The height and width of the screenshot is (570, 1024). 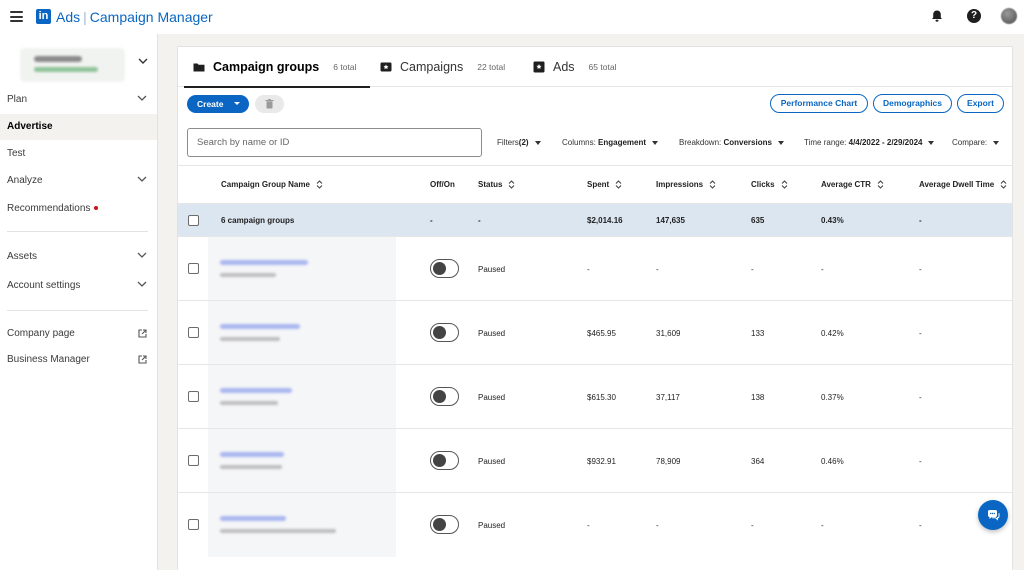 I want to click on column-header-label: Spent, so click(x=598, y=184).